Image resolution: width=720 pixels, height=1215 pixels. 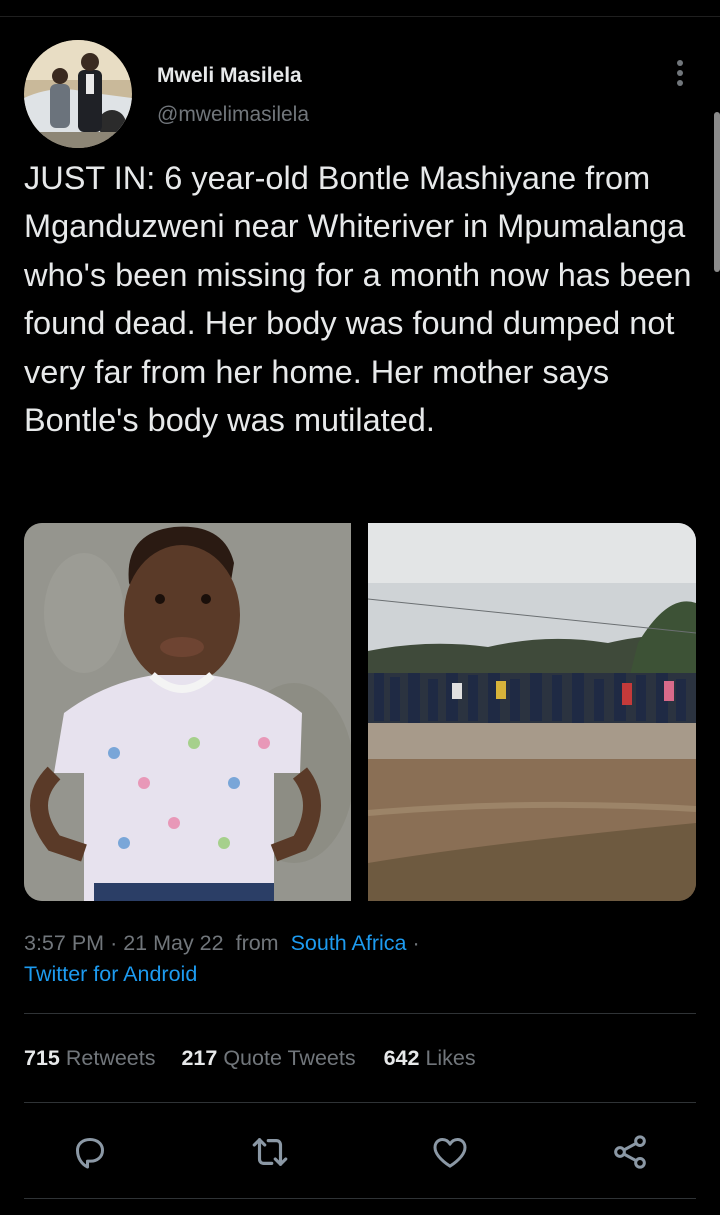 What do you see at coordinates (199, 1058) in the screenshot?
I see `quotes-count: 217` at bounding box center [199, 1058].